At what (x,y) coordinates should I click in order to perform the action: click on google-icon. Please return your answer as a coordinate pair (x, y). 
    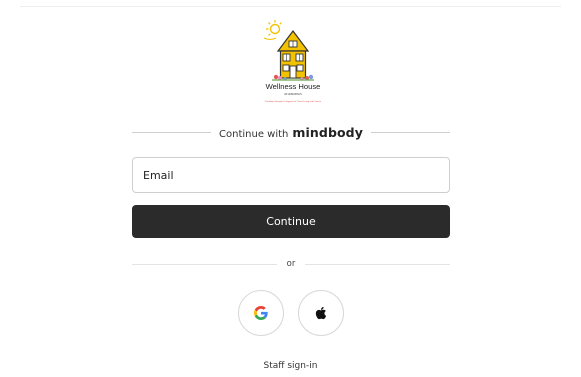
    Looking at the image, I should click on (261, 313).